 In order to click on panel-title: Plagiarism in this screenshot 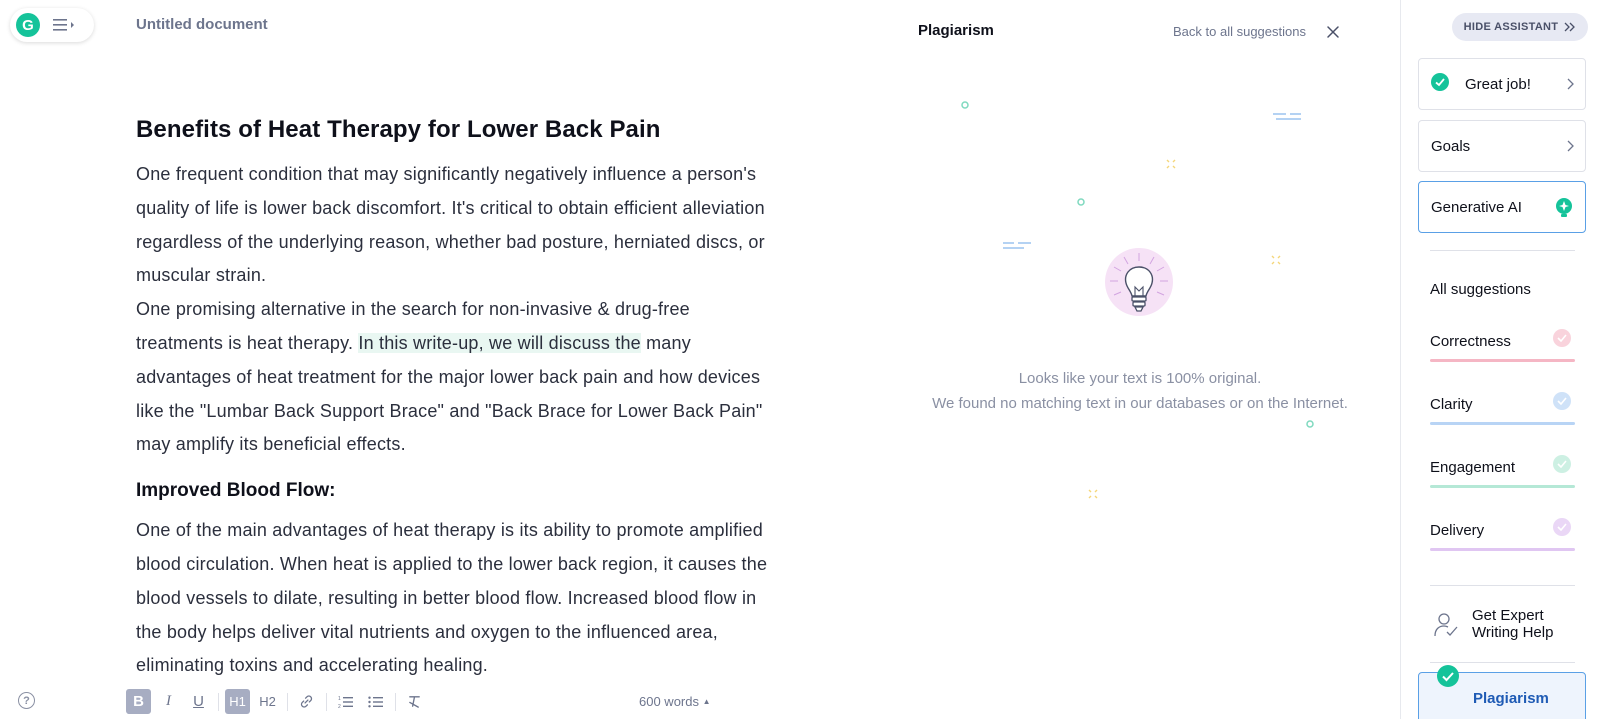, I will do `click(956, 30)`.